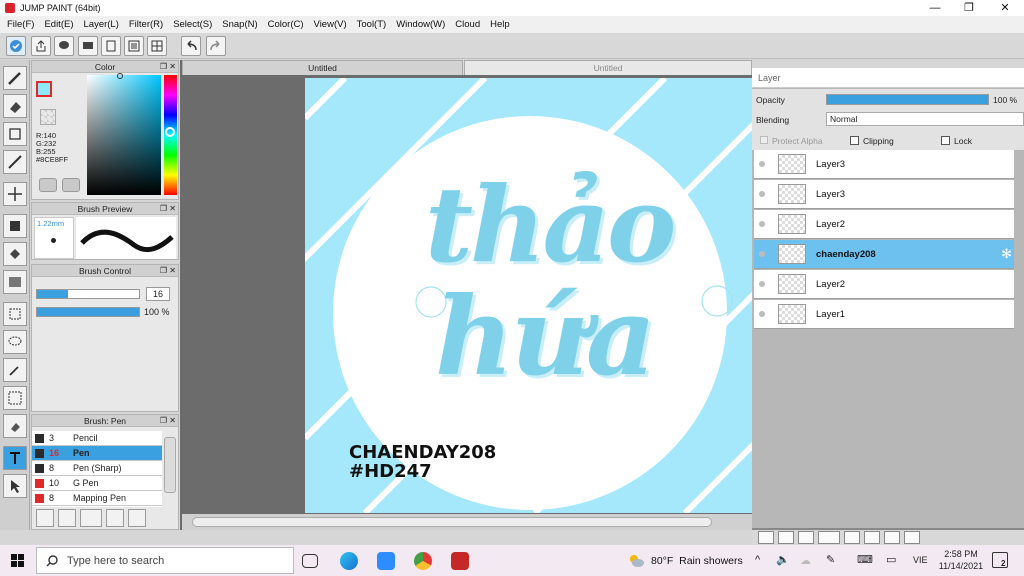 The height and width of the screenshot is (576, 1024). What do you see at coordinates (872, 537) in the screenshot?
I see `layer-duplicate-button` at bounding box center [872, 537].